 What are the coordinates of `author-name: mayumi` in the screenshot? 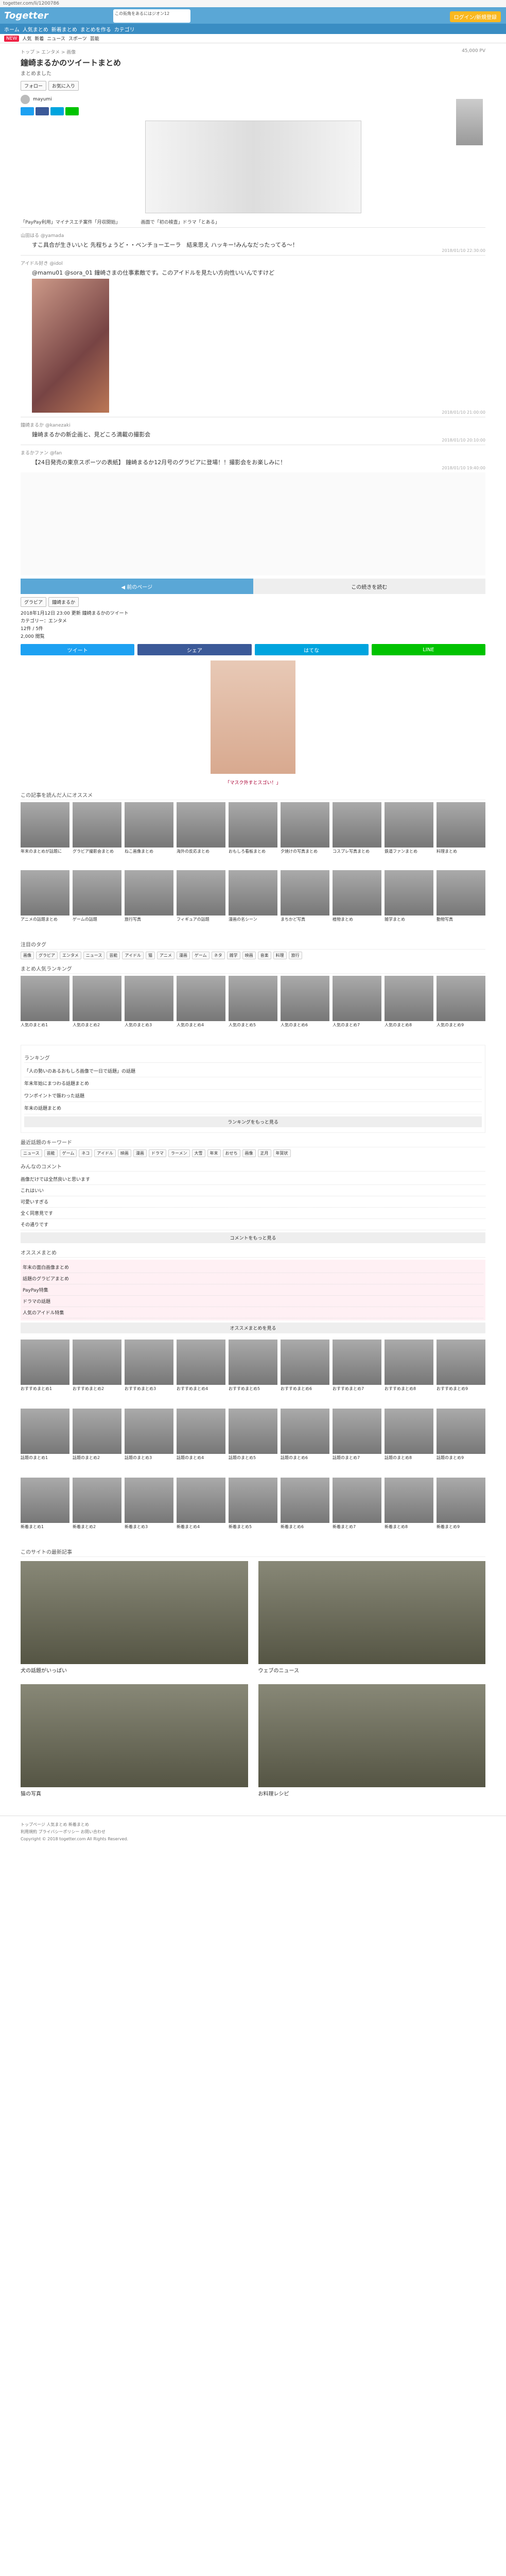 It's located at (42, 99).